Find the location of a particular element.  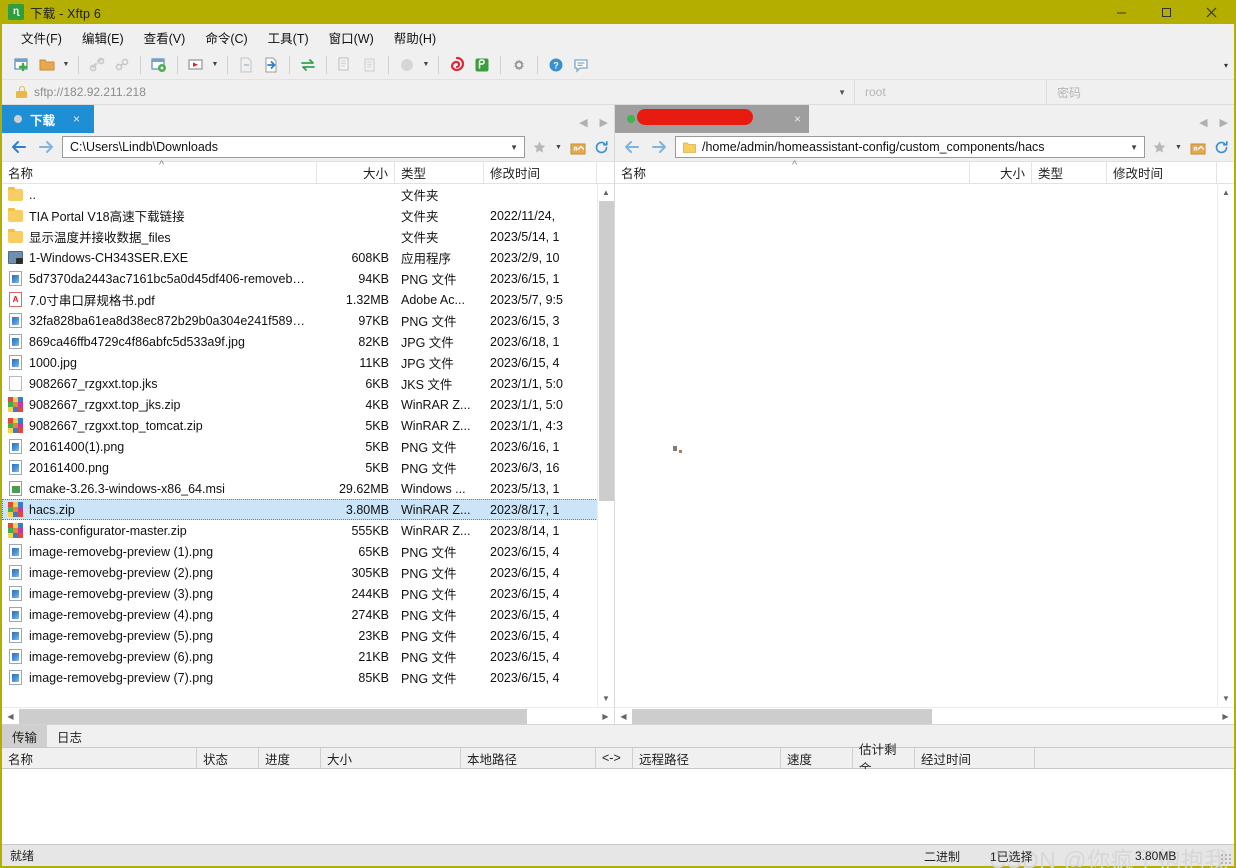

menu-window: 窗口(W) is located at coordinates (351, 37).